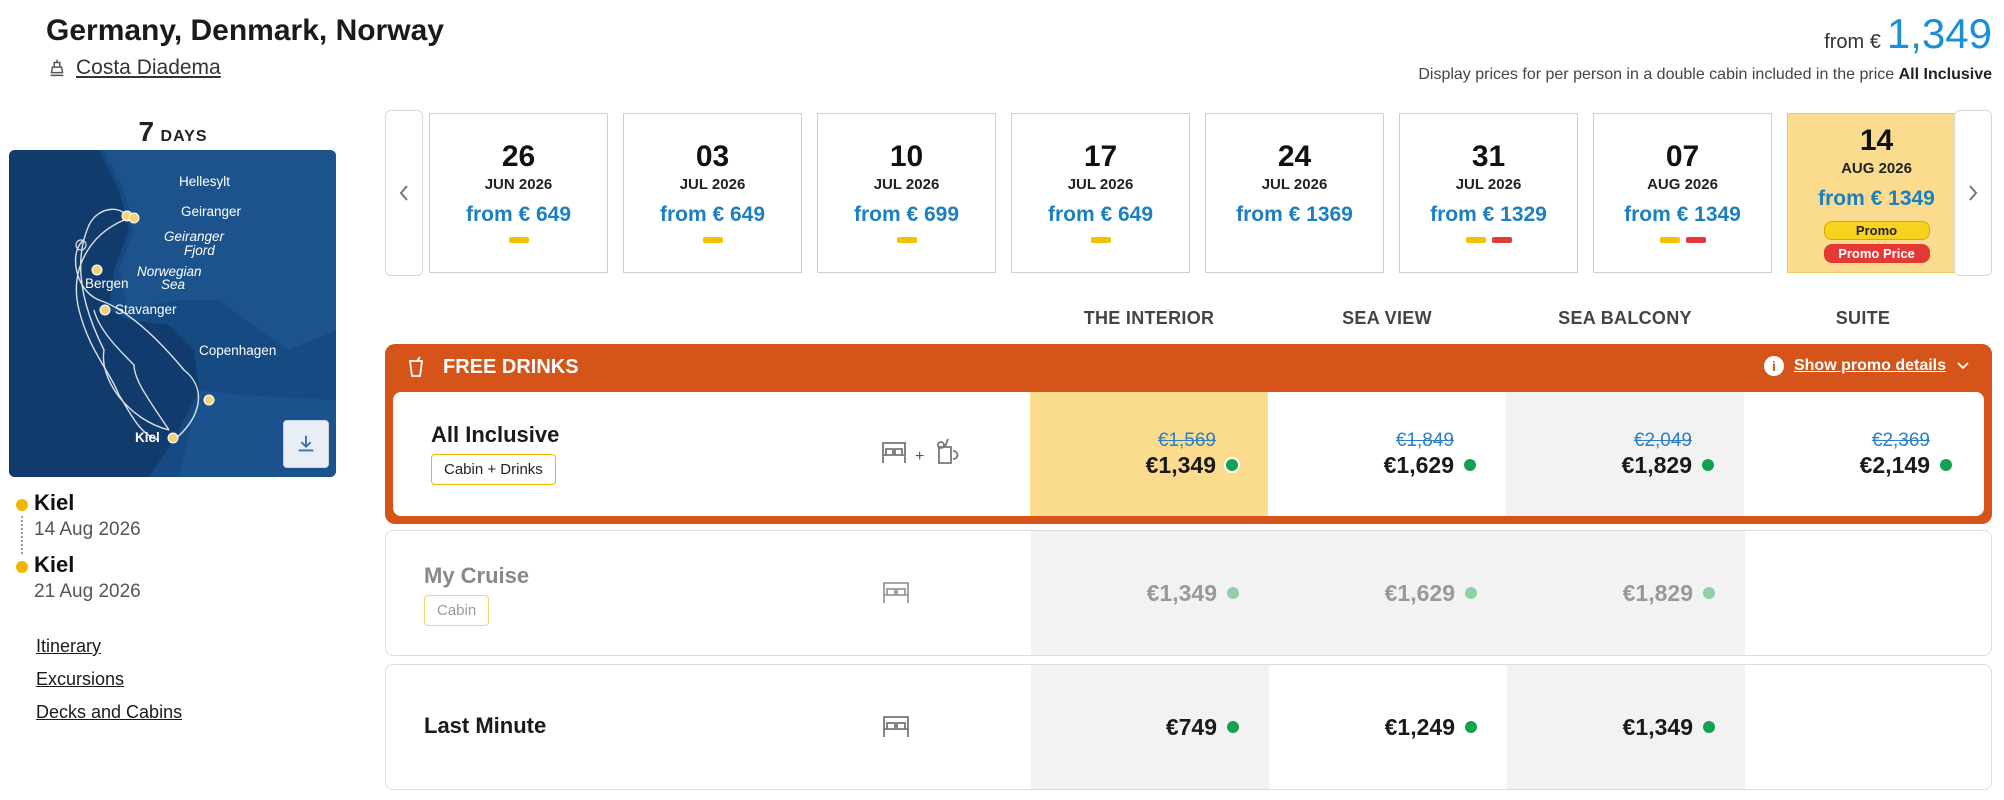 Image resolution: width=2004 pixels, height=800 pixels. I want to click on old-price: €1,569, so click(1186, 440).